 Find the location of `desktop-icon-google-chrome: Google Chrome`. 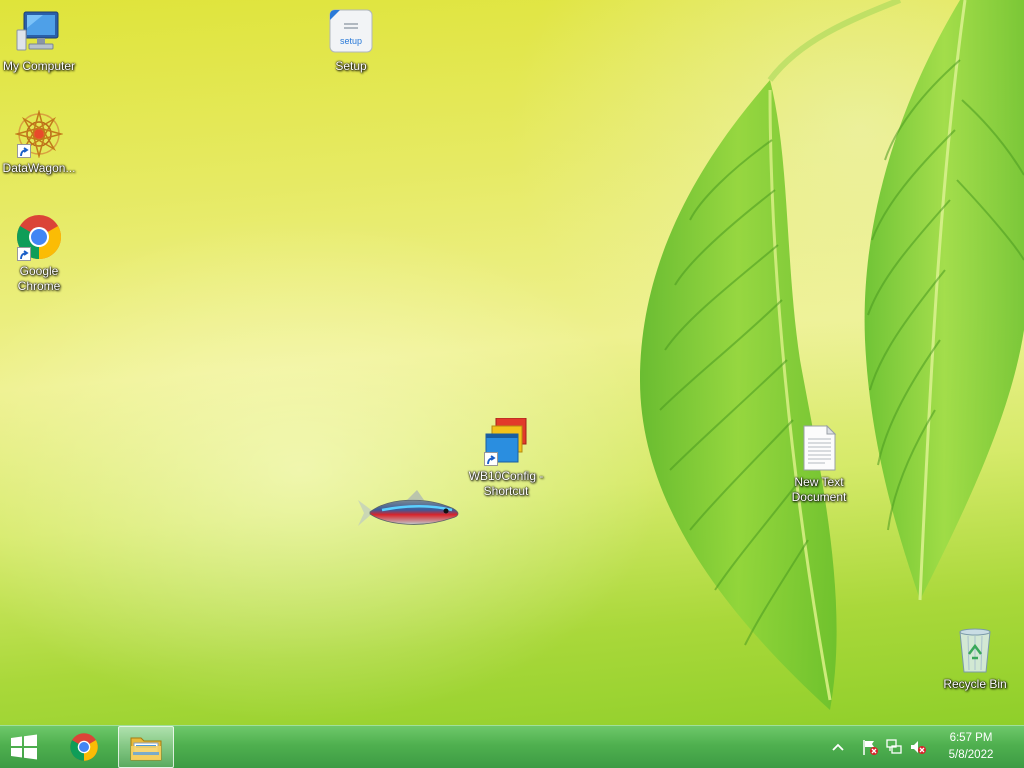

desktop-icon-google-chrome: Google Chrome is located at coordinates (40, 253).